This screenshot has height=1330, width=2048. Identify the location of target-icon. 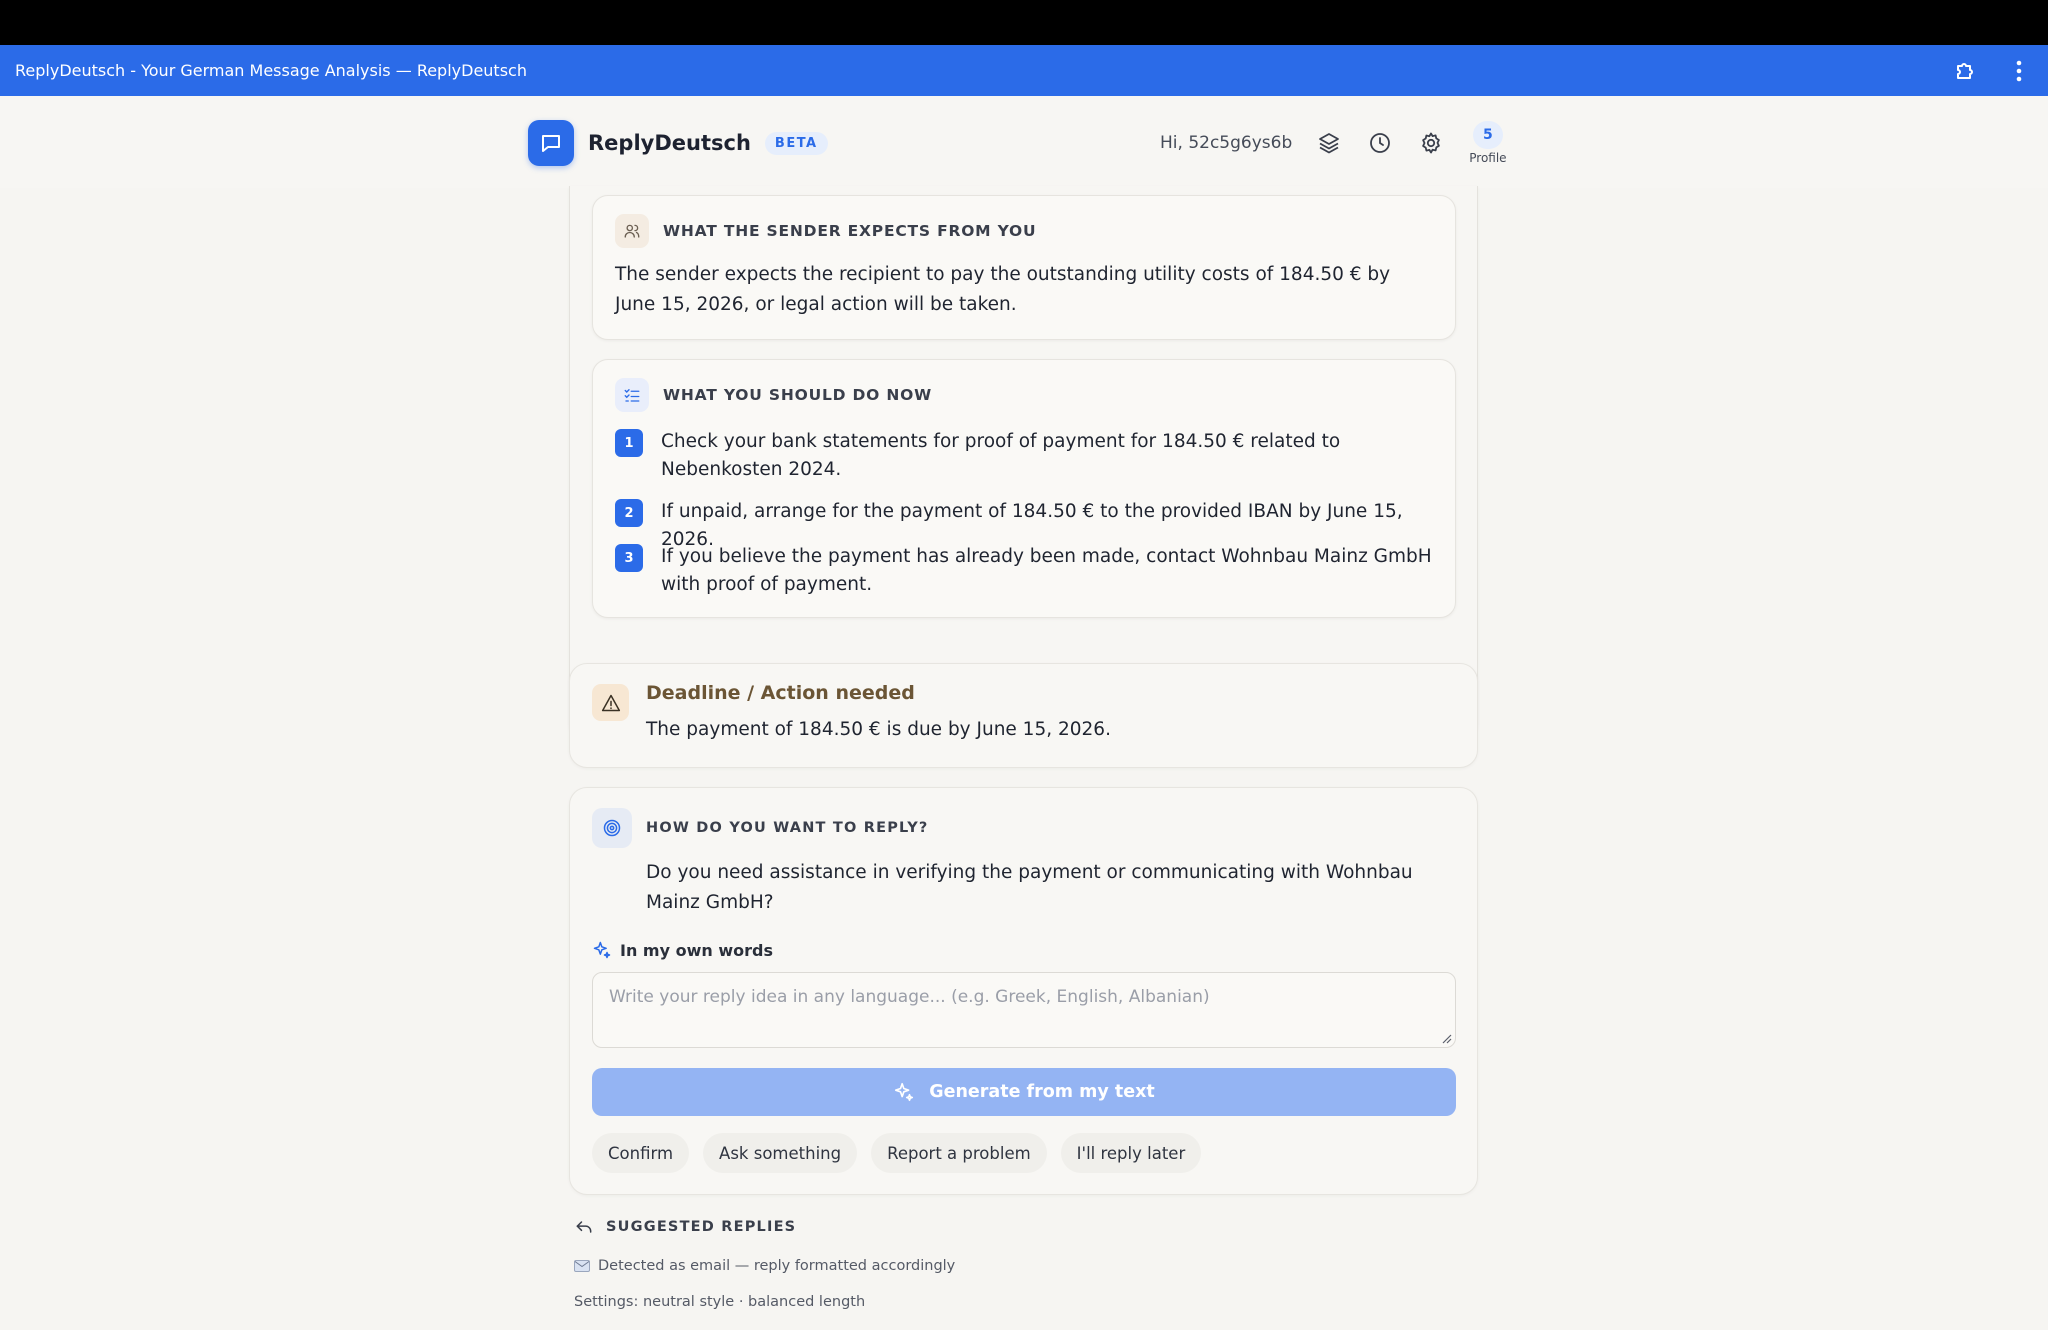
(612, 828).